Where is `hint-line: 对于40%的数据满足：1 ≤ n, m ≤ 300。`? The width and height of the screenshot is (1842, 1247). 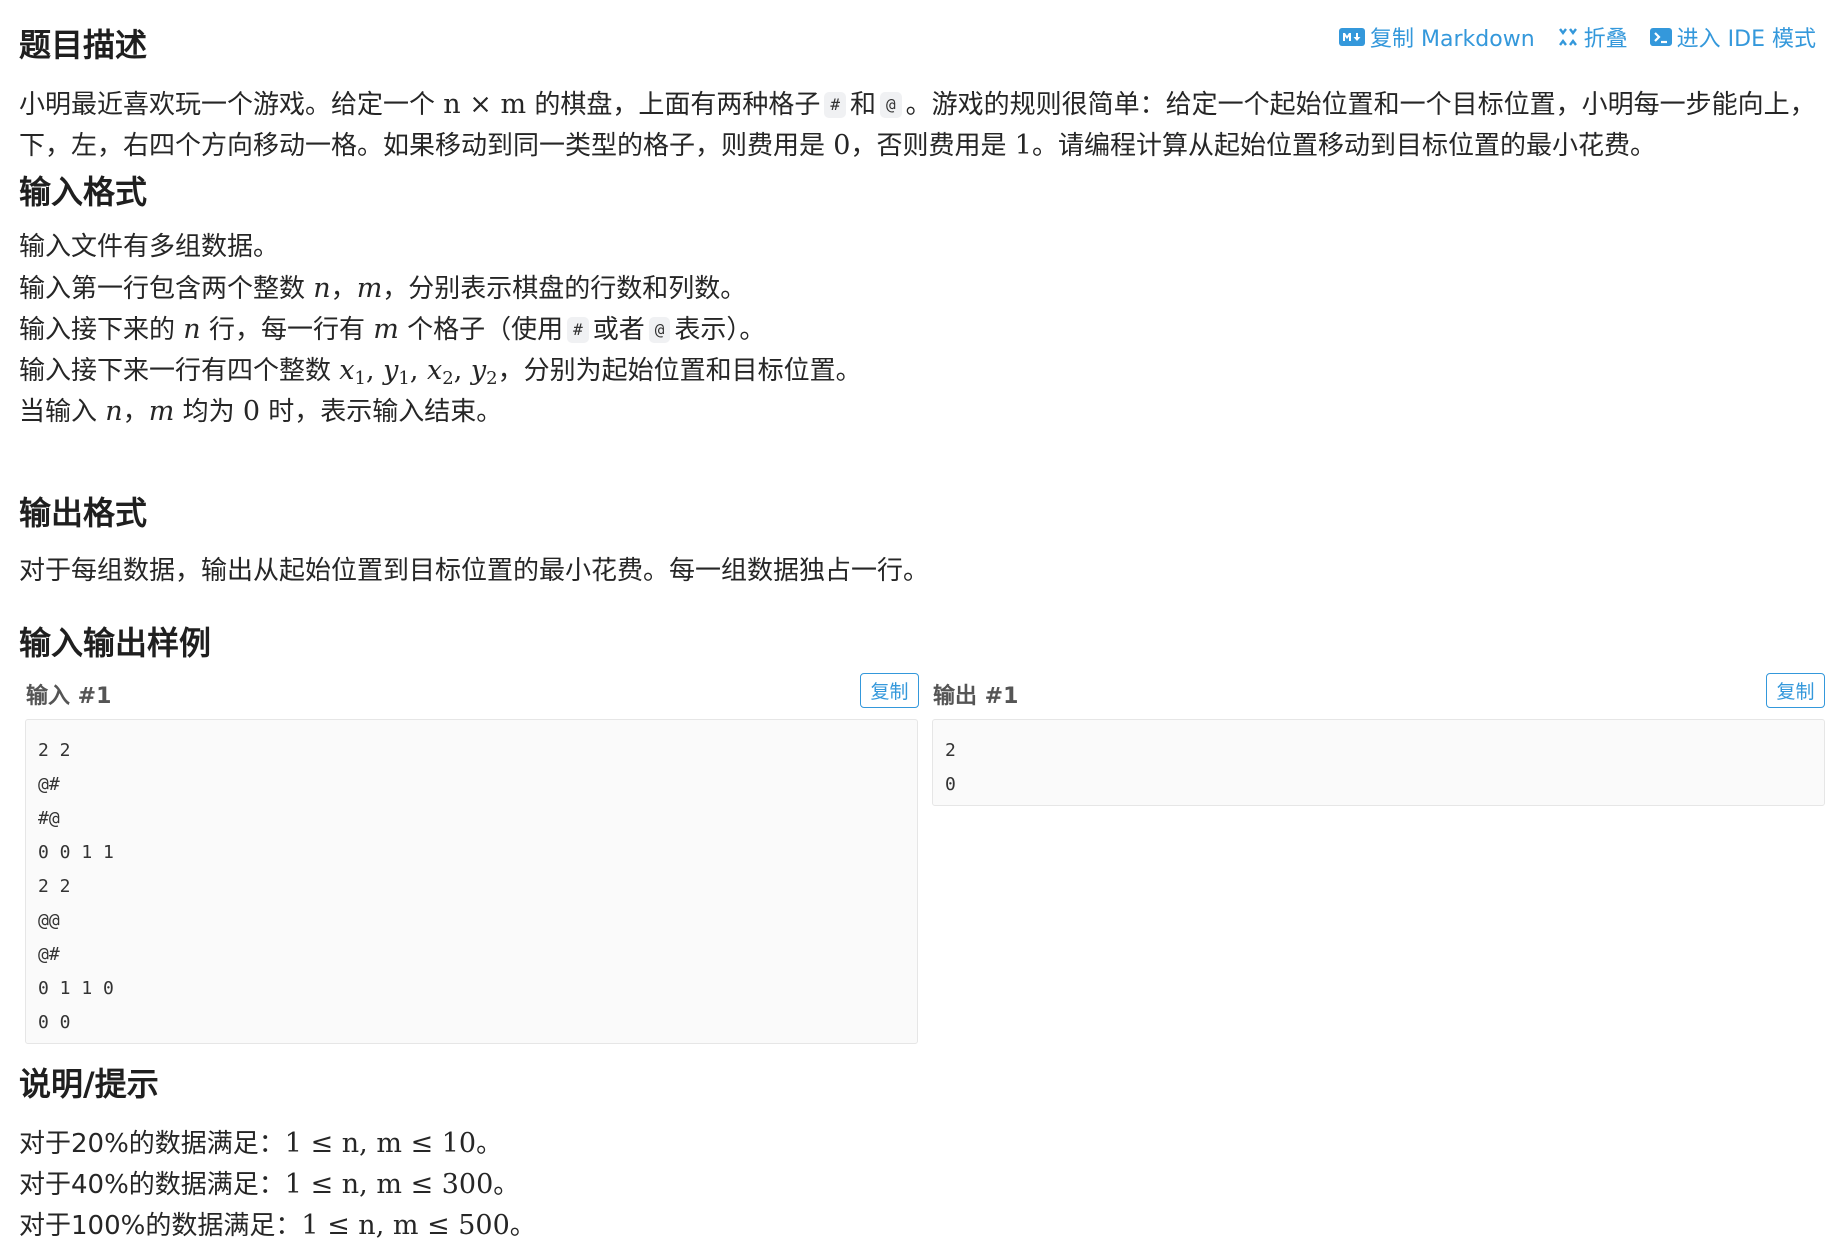 hint-line: 对于40%的数据满足：1 ≤ n, m ≤ 300。 is located at coordinates (277, 1184).